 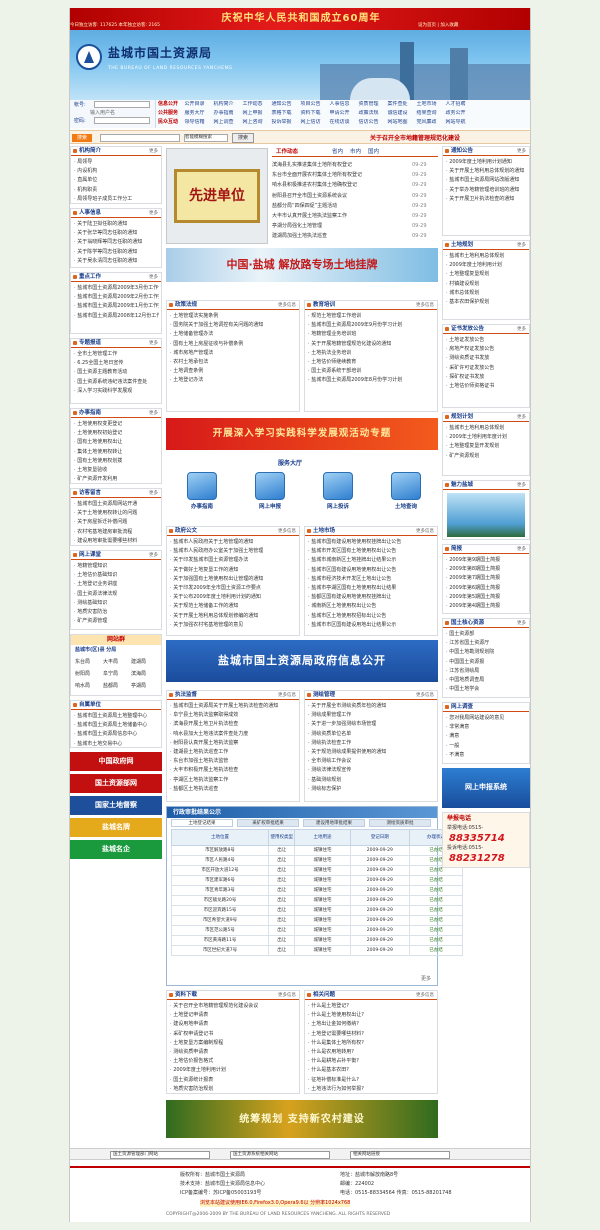 What do you see at coordinates (371, 316) in the screenshot?
I see `list-item: 规范土地管理工作培训` at bounding box center [371, 316].